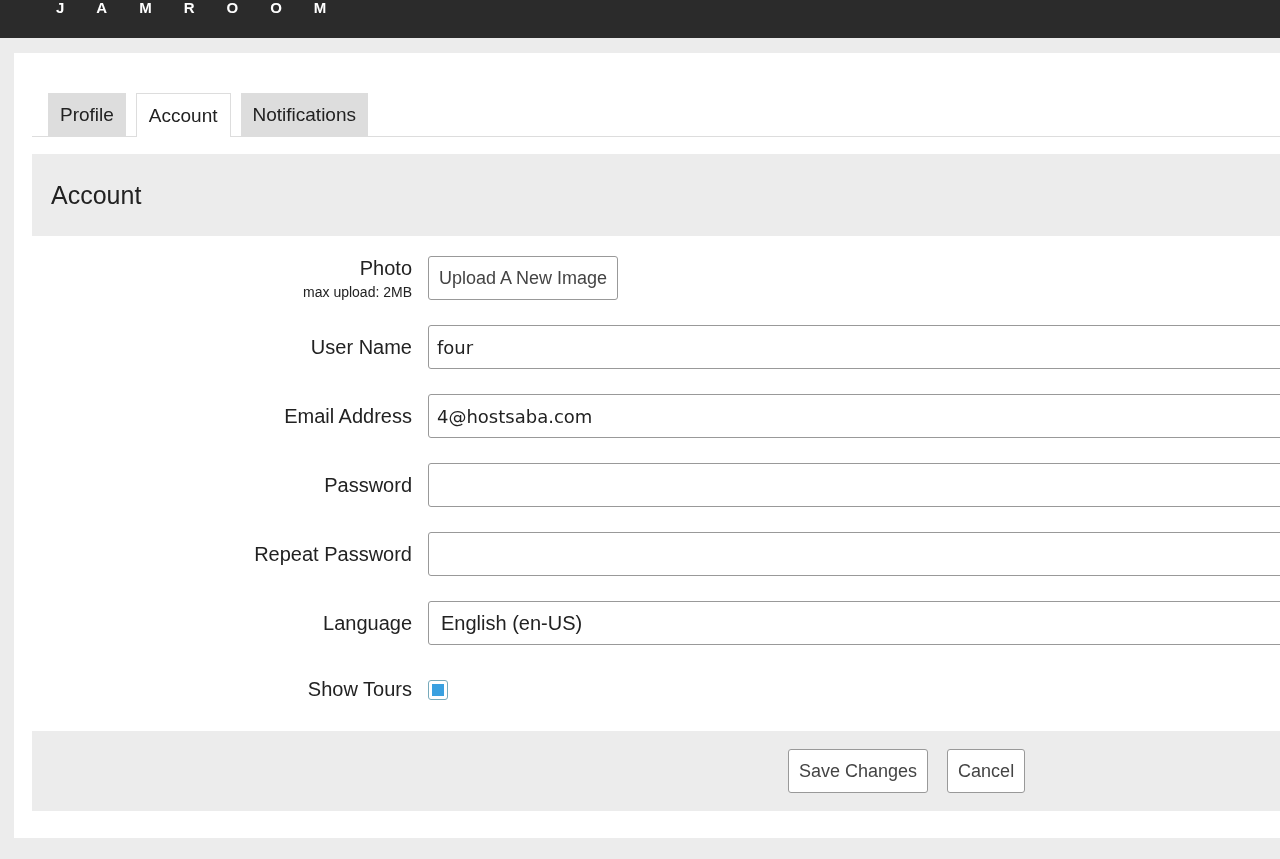 This screenshot has height=859, width=1280. Describe the element at coordinates (367, 623) in the screenshot. I see `field-label: Language` at that location.